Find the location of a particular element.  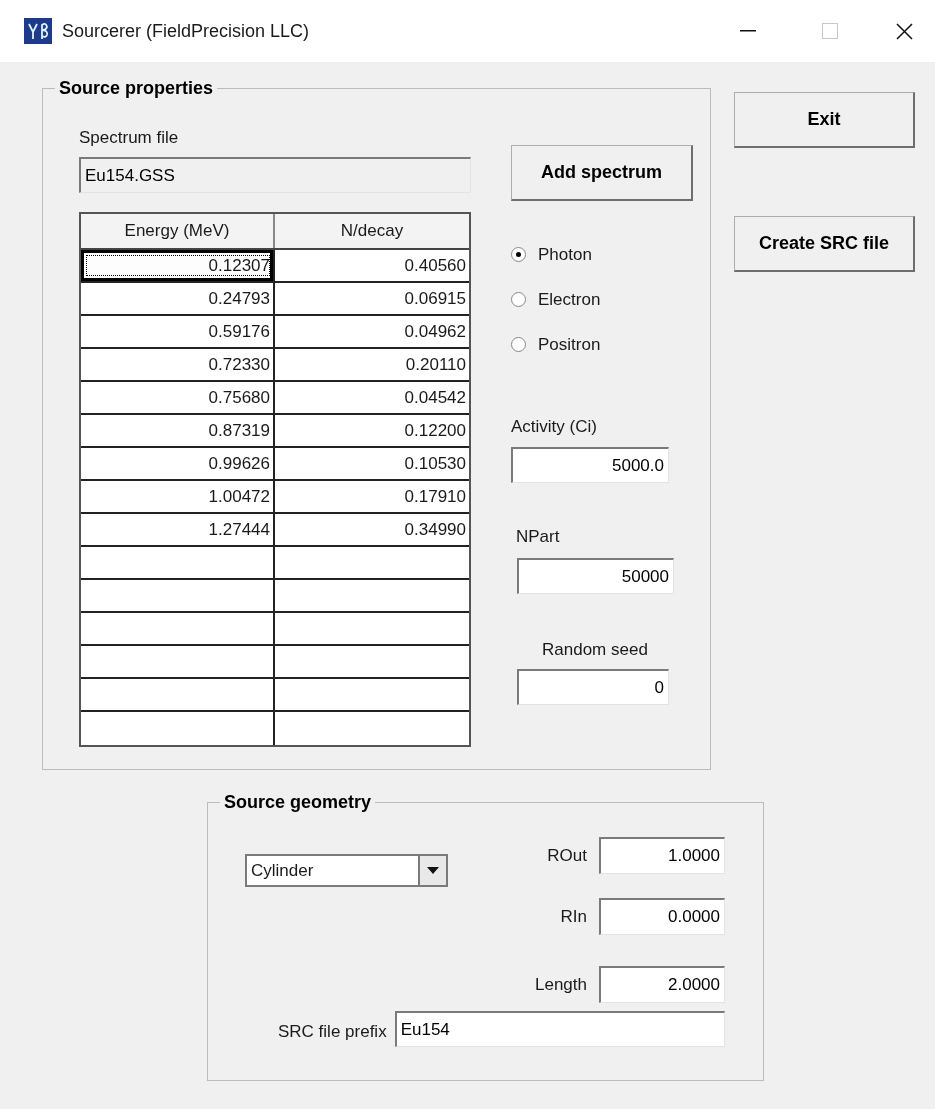

random-seed-field: 0 is located at coordinates (593, 687).